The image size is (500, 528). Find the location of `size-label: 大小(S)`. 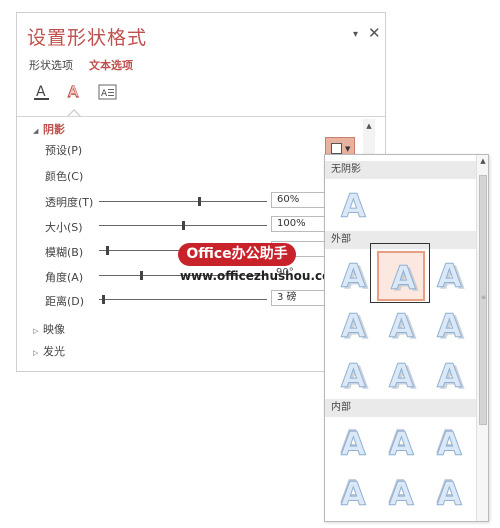

size-label: 大小(S) is located at coordinates (64, 227).